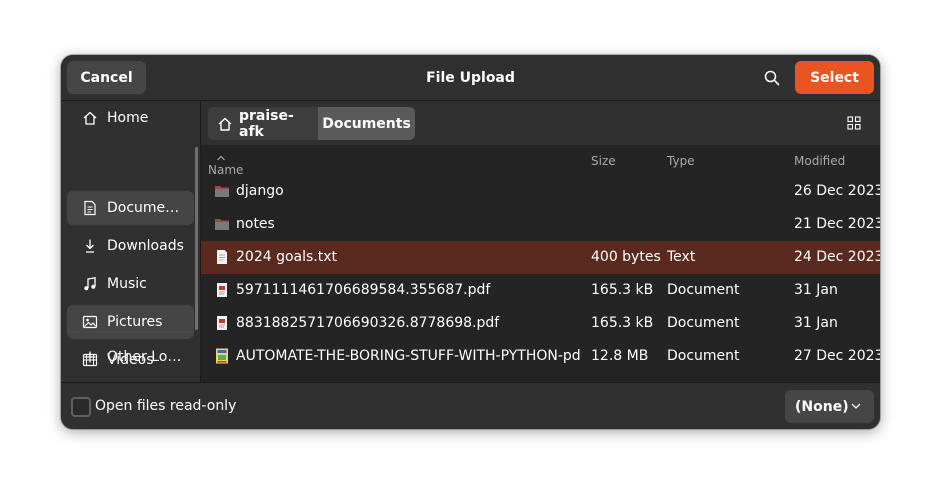 The image size is (941, 496). Describe the element at coordinates (90, 246) in the screenshot. I see `download-icon` at that location.